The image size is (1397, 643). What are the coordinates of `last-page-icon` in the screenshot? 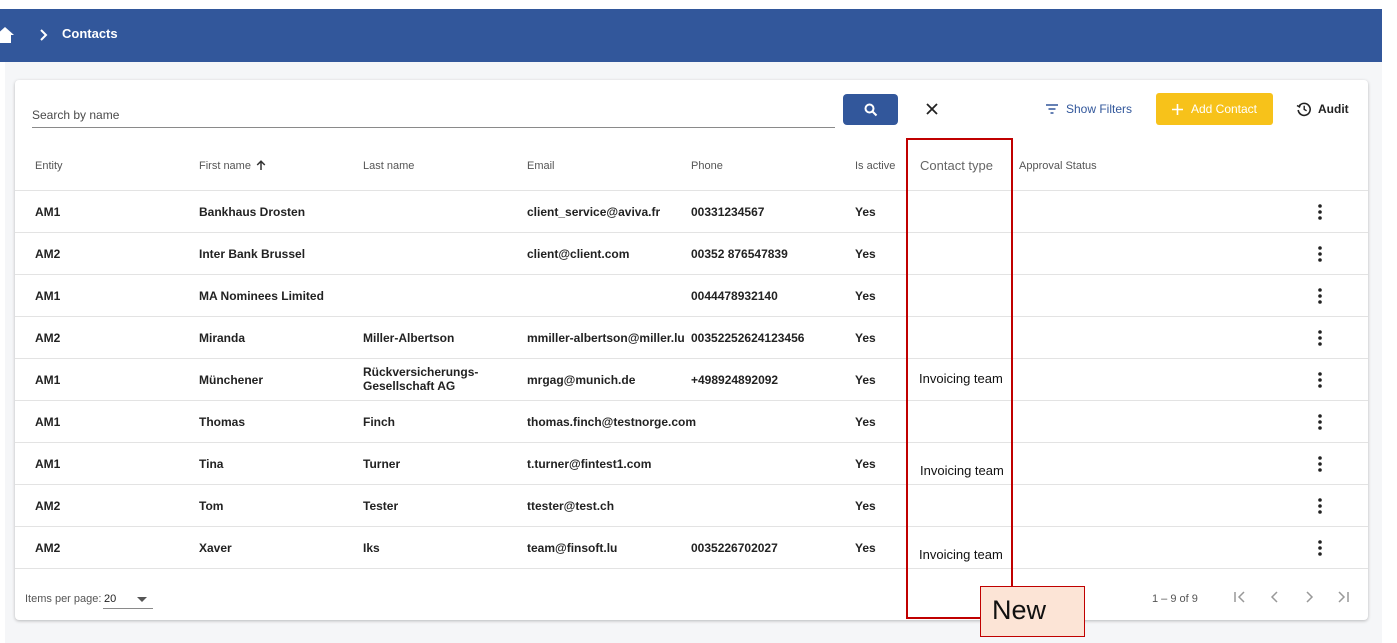 It's located at (1343, 597).